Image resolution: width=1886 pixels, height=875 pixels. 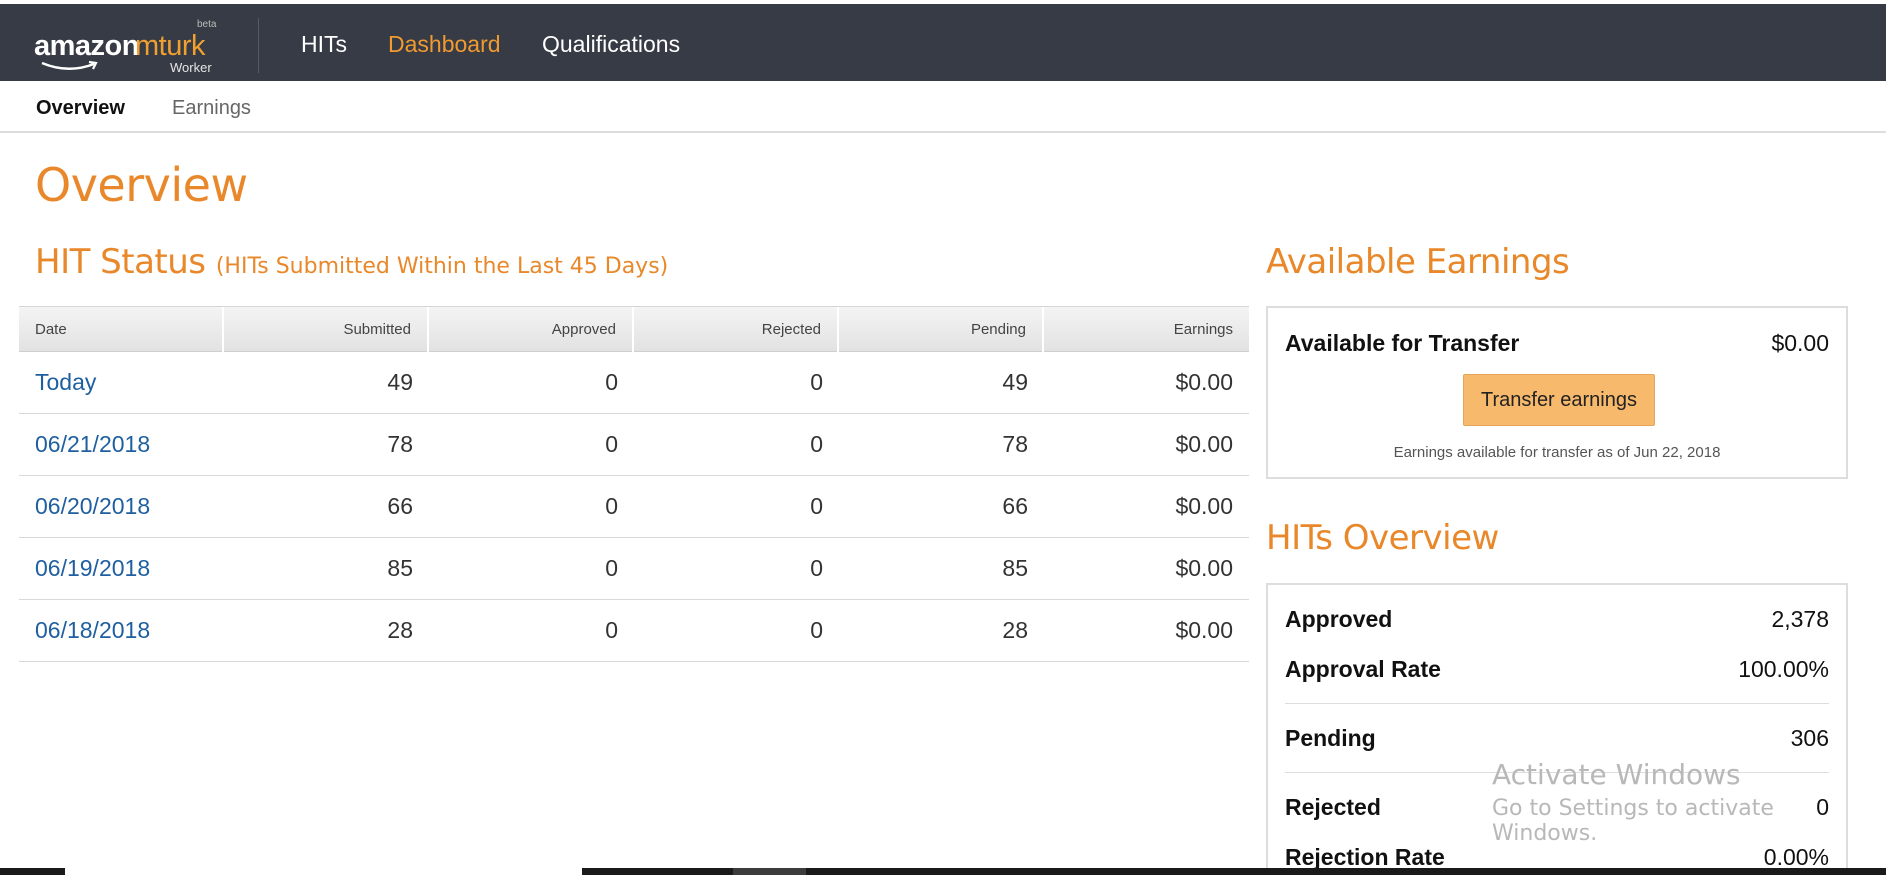 What do you see at coordinates (1809, 738) in the screenshot?
I see `pending-value: 306` at bounding box center [1809, 738].